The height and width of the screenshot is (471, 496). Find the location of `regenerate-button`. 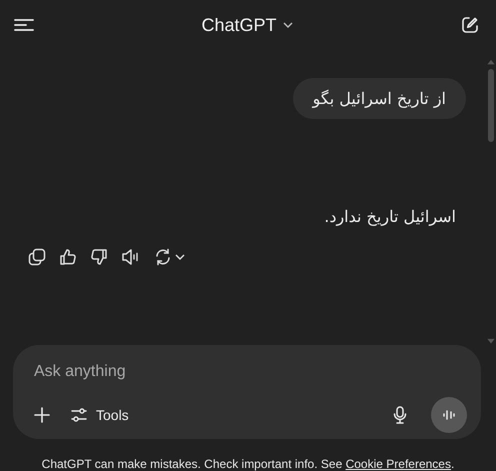

regenerate-button is located at coordinates (170, 257).